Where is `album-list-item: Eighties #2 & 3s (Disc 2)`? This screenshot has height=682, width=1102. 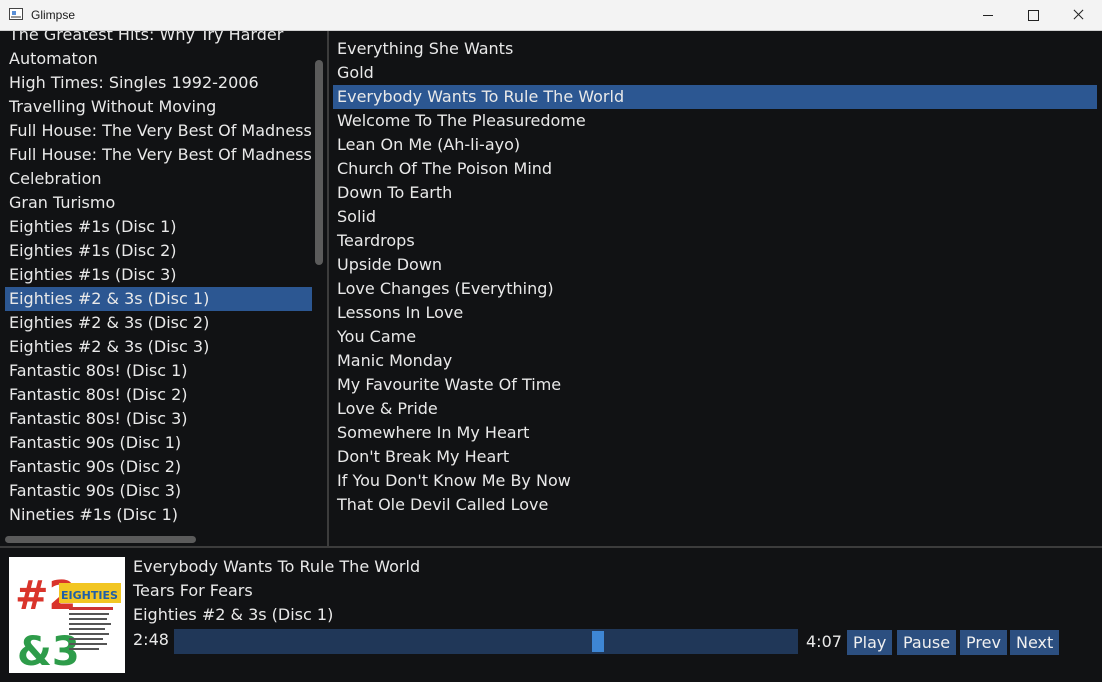
album-list-item: Eighties #2 & 3s (Disc 2) is located at coordinates (158, 323).